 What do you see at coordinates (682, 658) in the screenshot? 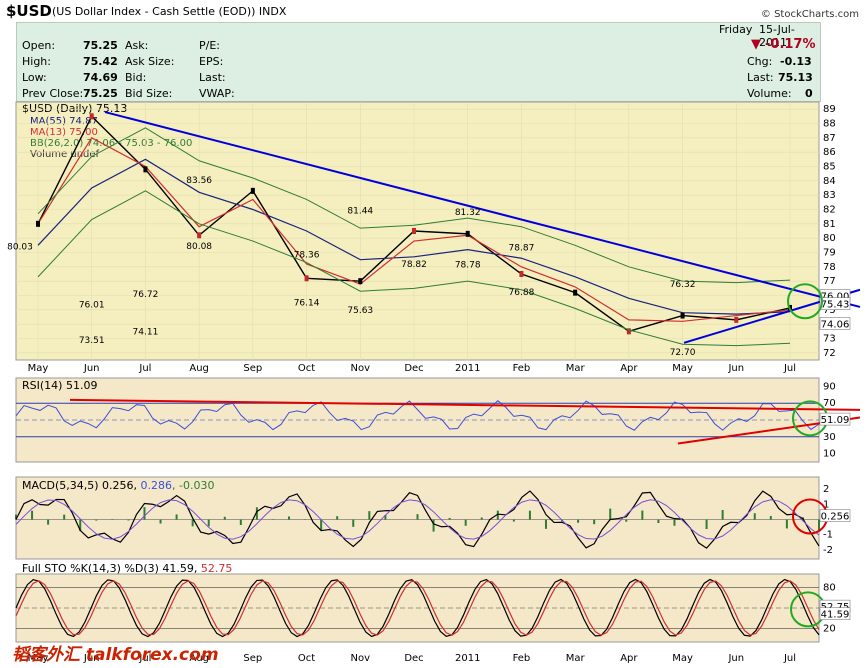
I see `sto-x-tick: May` at bounding box center [682, 658].